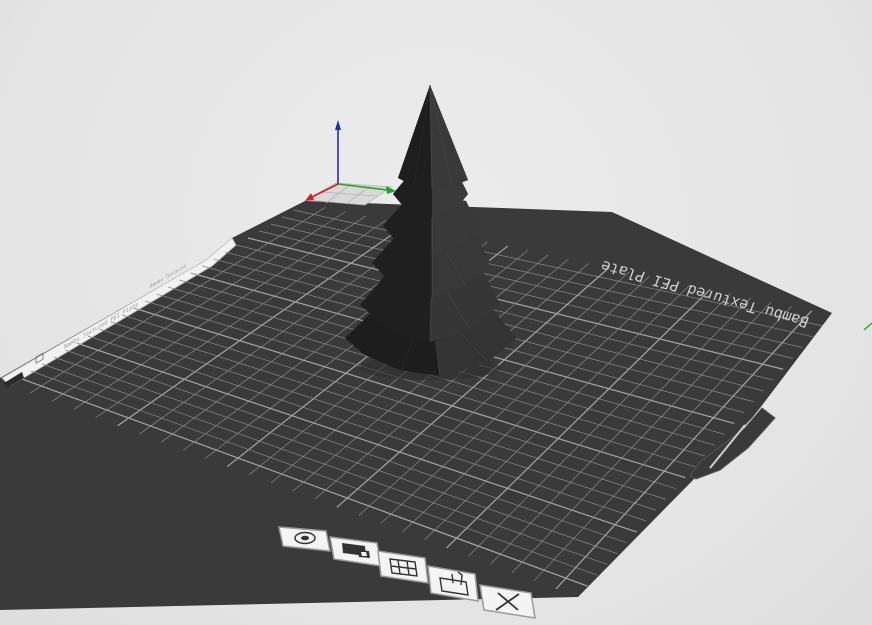  I want to click on y-axis-arrow-icon, so click(309, 197).